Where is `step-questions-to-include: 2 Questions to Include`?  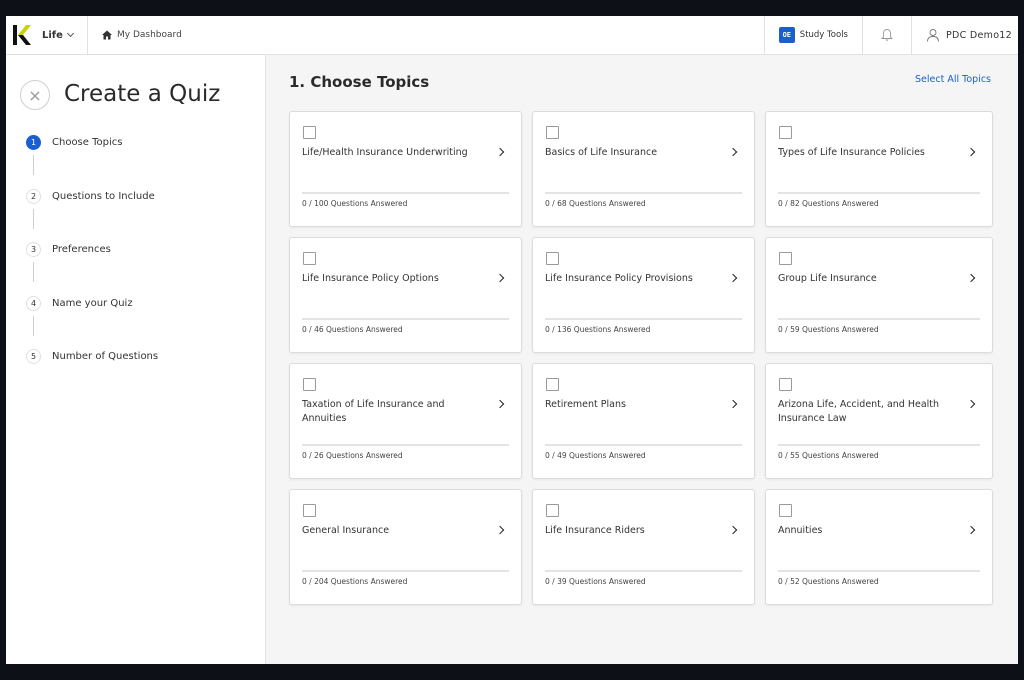 step-questions-to-include: 2 Questions to Include is located at coordinates (92, 215).